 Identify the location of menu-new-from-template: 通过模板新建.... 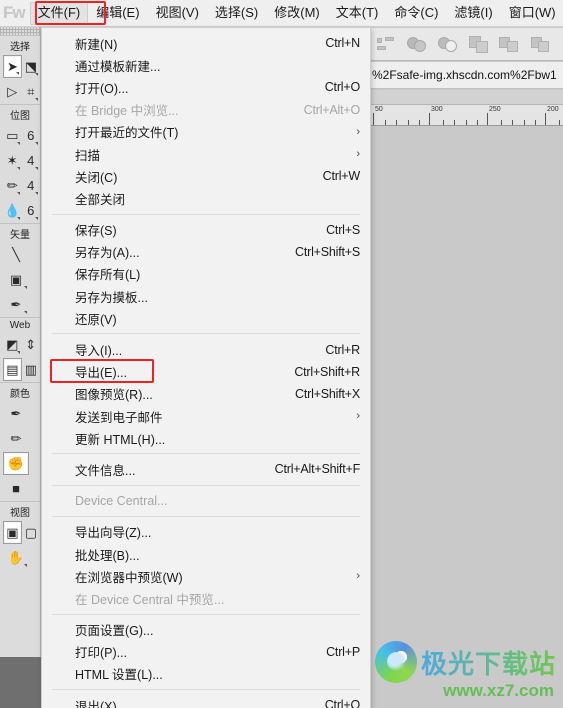
(206, 65).